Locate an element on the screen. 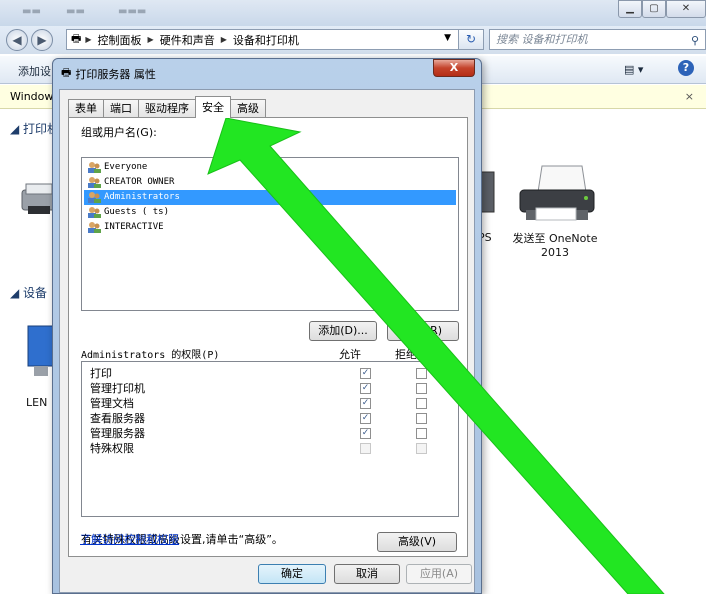 The width and height of the screenshot is (706, 594). help-icon: ? is located at coordinates (686, 68).